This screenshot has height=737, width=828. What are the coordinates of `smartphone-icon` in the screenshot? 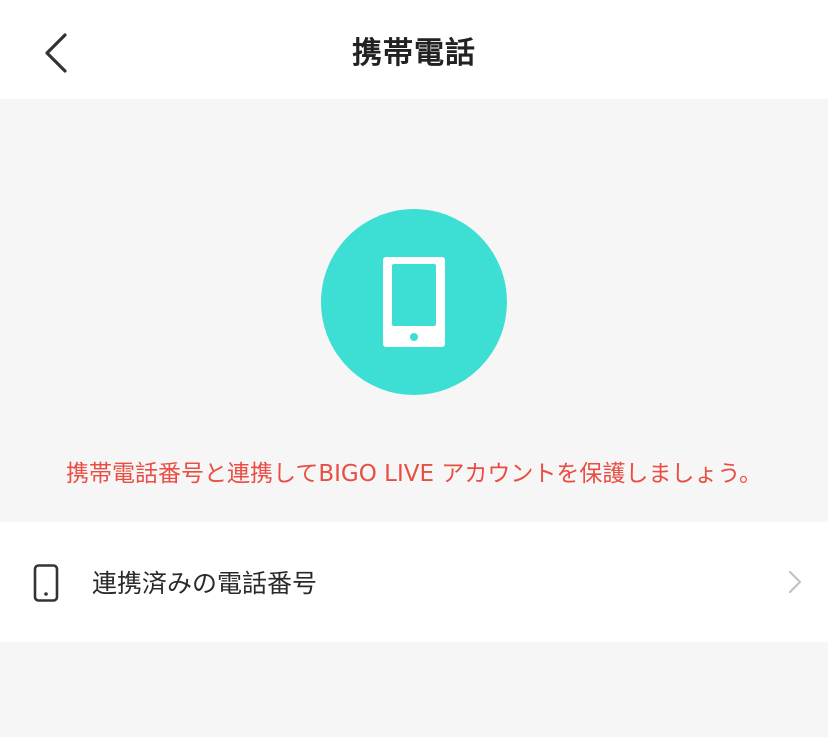 It's located at (414, 302).